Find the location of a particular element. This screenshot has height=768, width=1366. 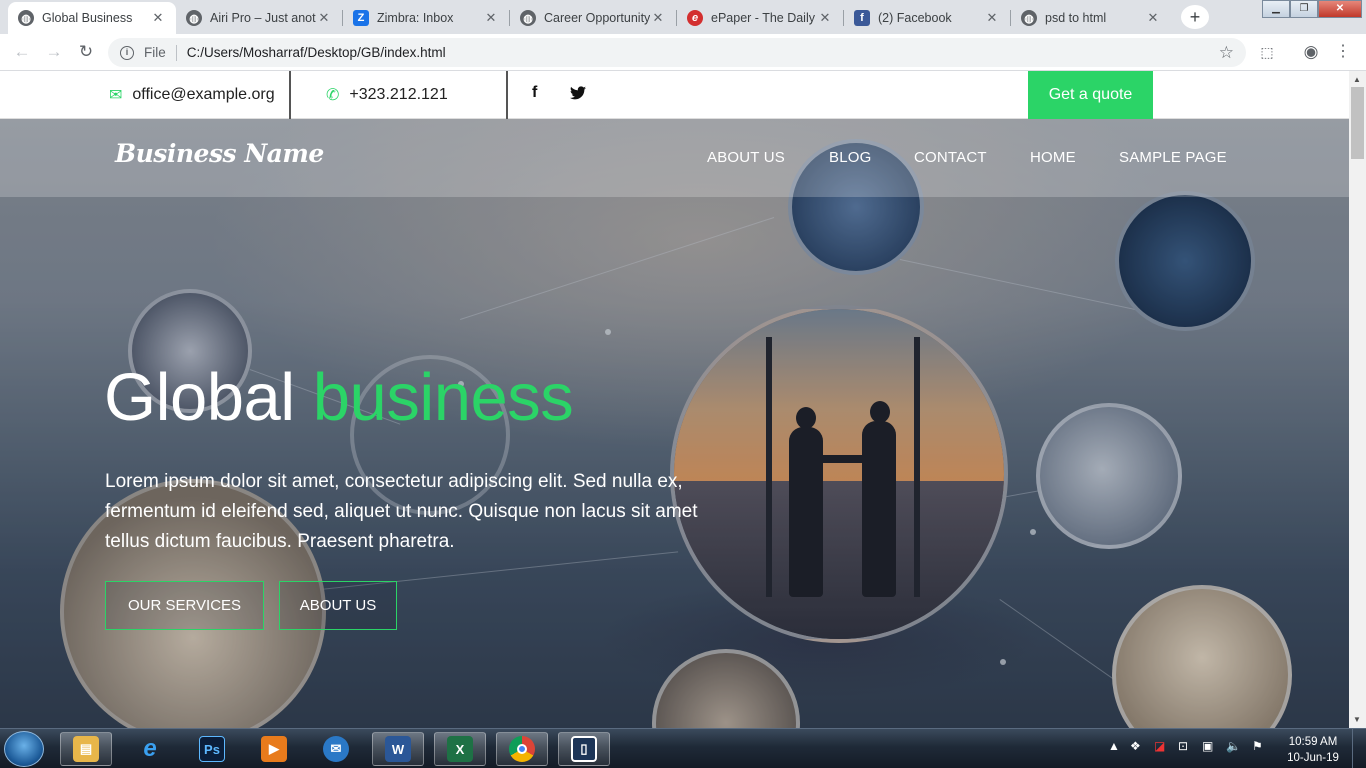

twitter-icon is located at coordinates (578, 94).